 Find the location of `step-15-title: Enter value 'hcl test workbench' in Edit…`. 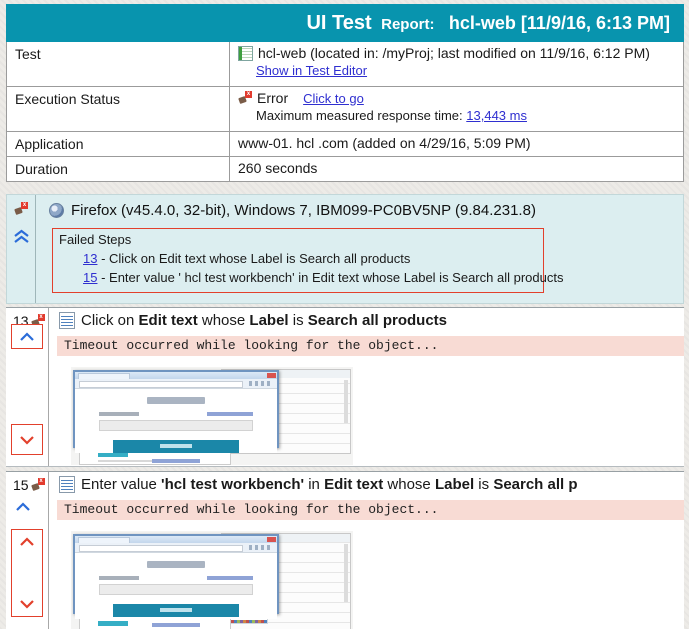

step-15-title: Enter value 'hcl test workbench' in Edit… is located at coordinates (370, 484).